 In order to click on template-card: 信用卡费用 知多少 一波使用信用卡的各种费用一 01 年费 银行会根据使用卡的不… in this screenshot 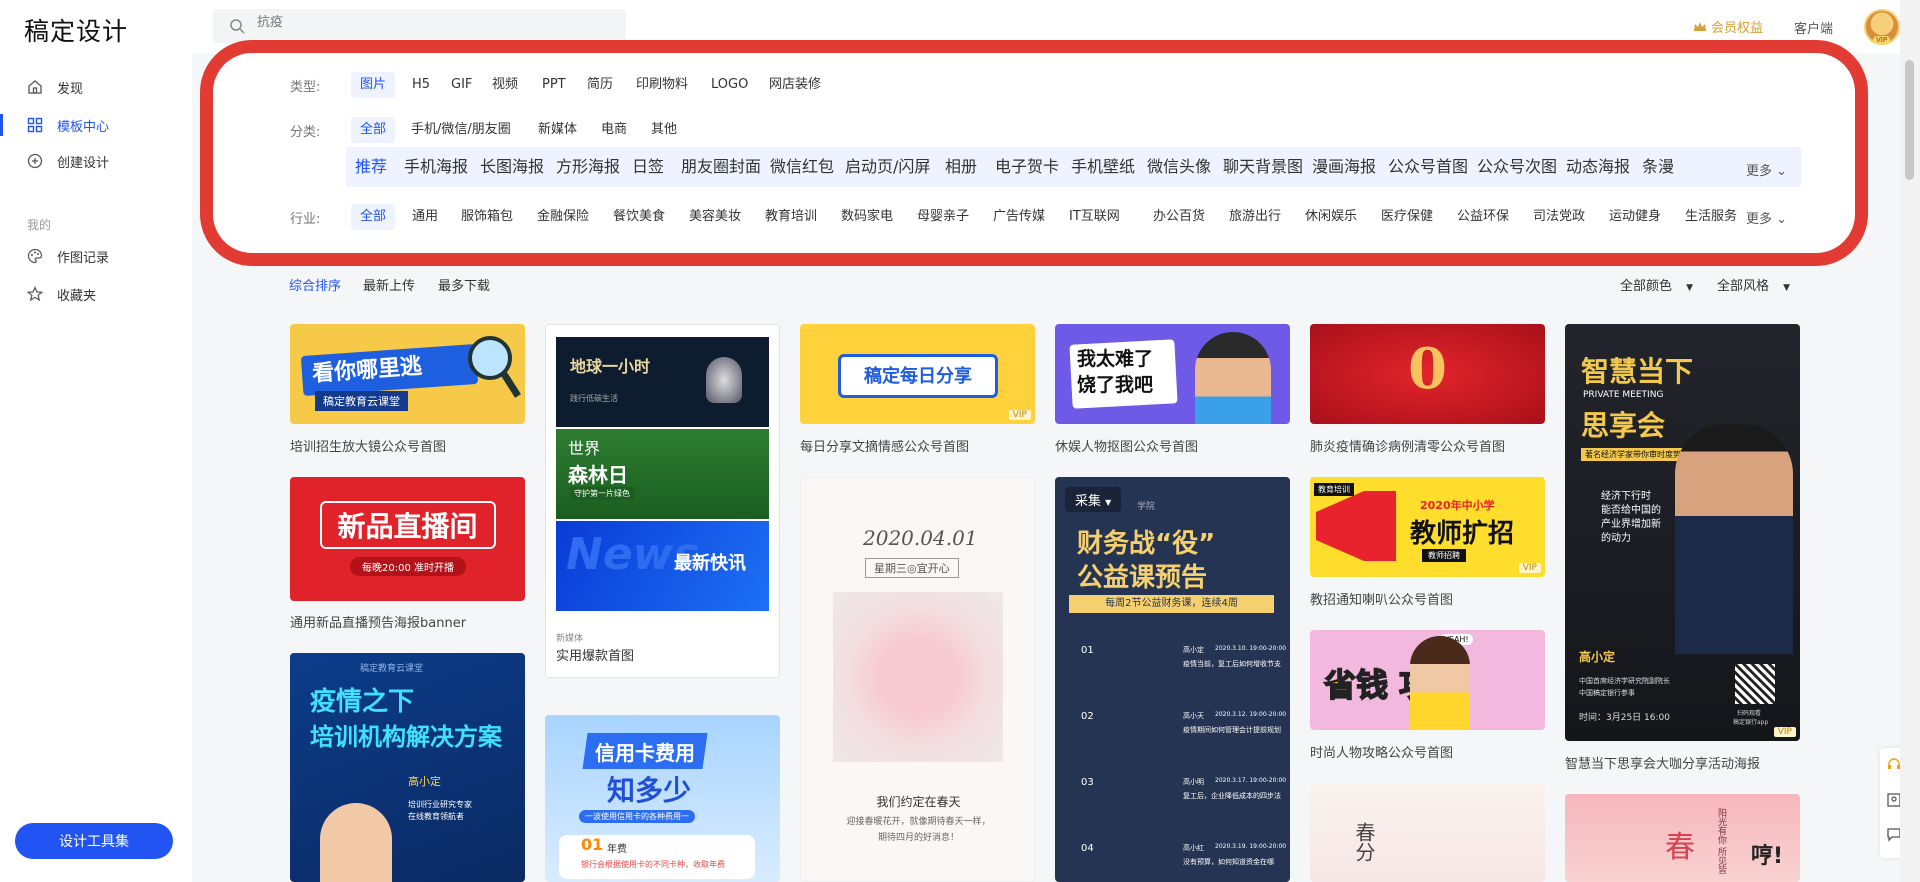, I will do `click(662, 798)`.